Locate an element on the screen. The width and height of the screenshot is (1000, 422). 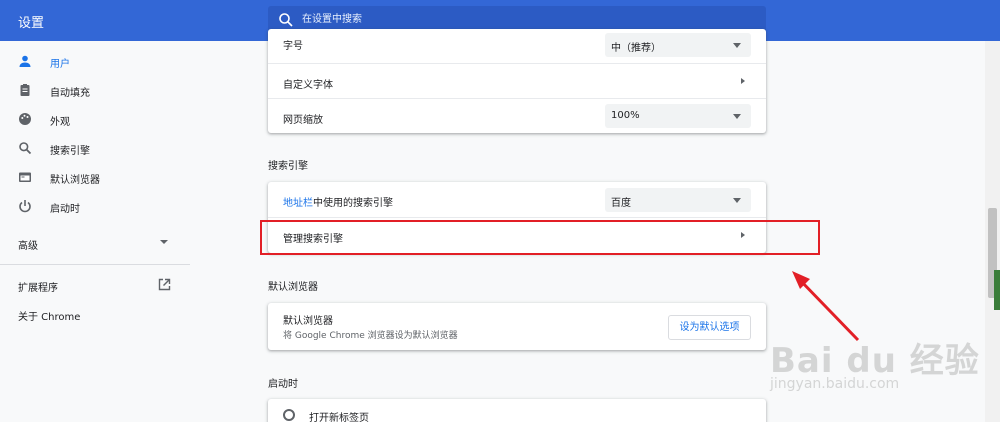
default-browser-section-title: 默认浏览器 is located at coordinates (293, 287).